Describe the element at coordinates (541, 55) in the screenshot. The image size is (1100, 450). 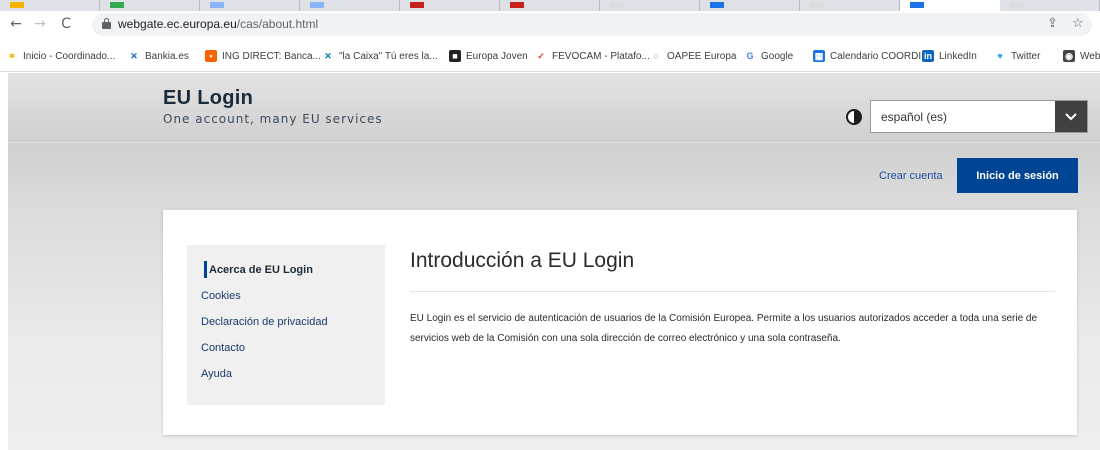
I see `fevocam-icon: ✓` at that location.